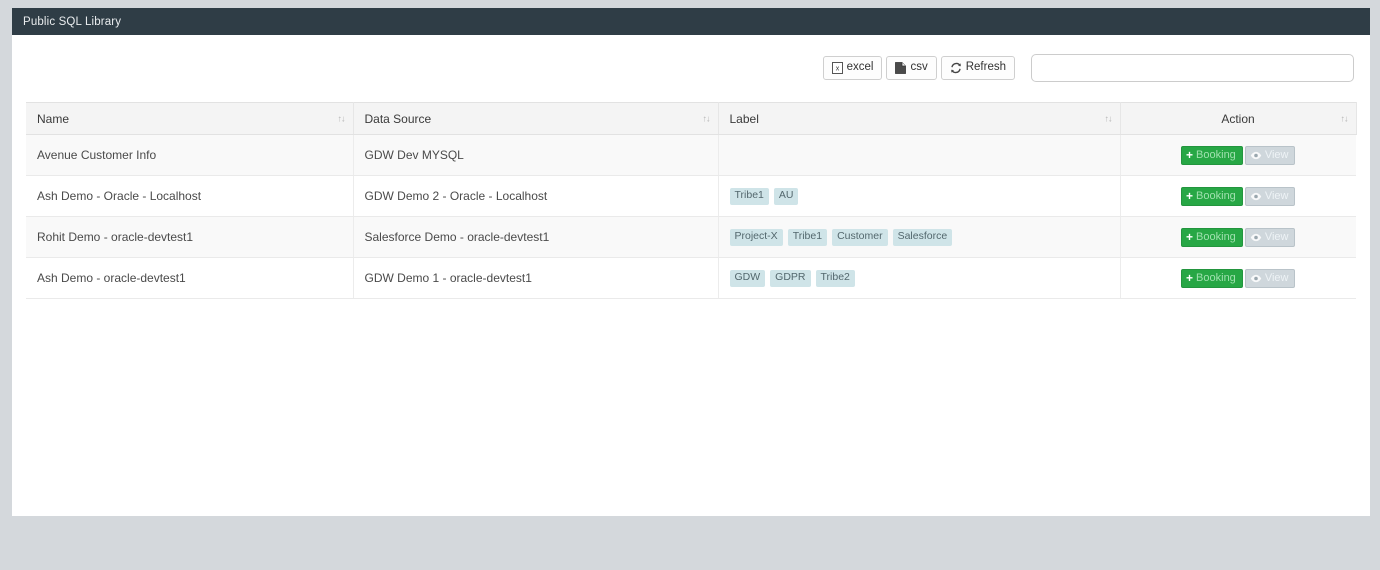 This screenshot has width=1380, height=570. Describe the element at coordinates (919, 155) in the screenshot. I see `cell-labels` at that location.